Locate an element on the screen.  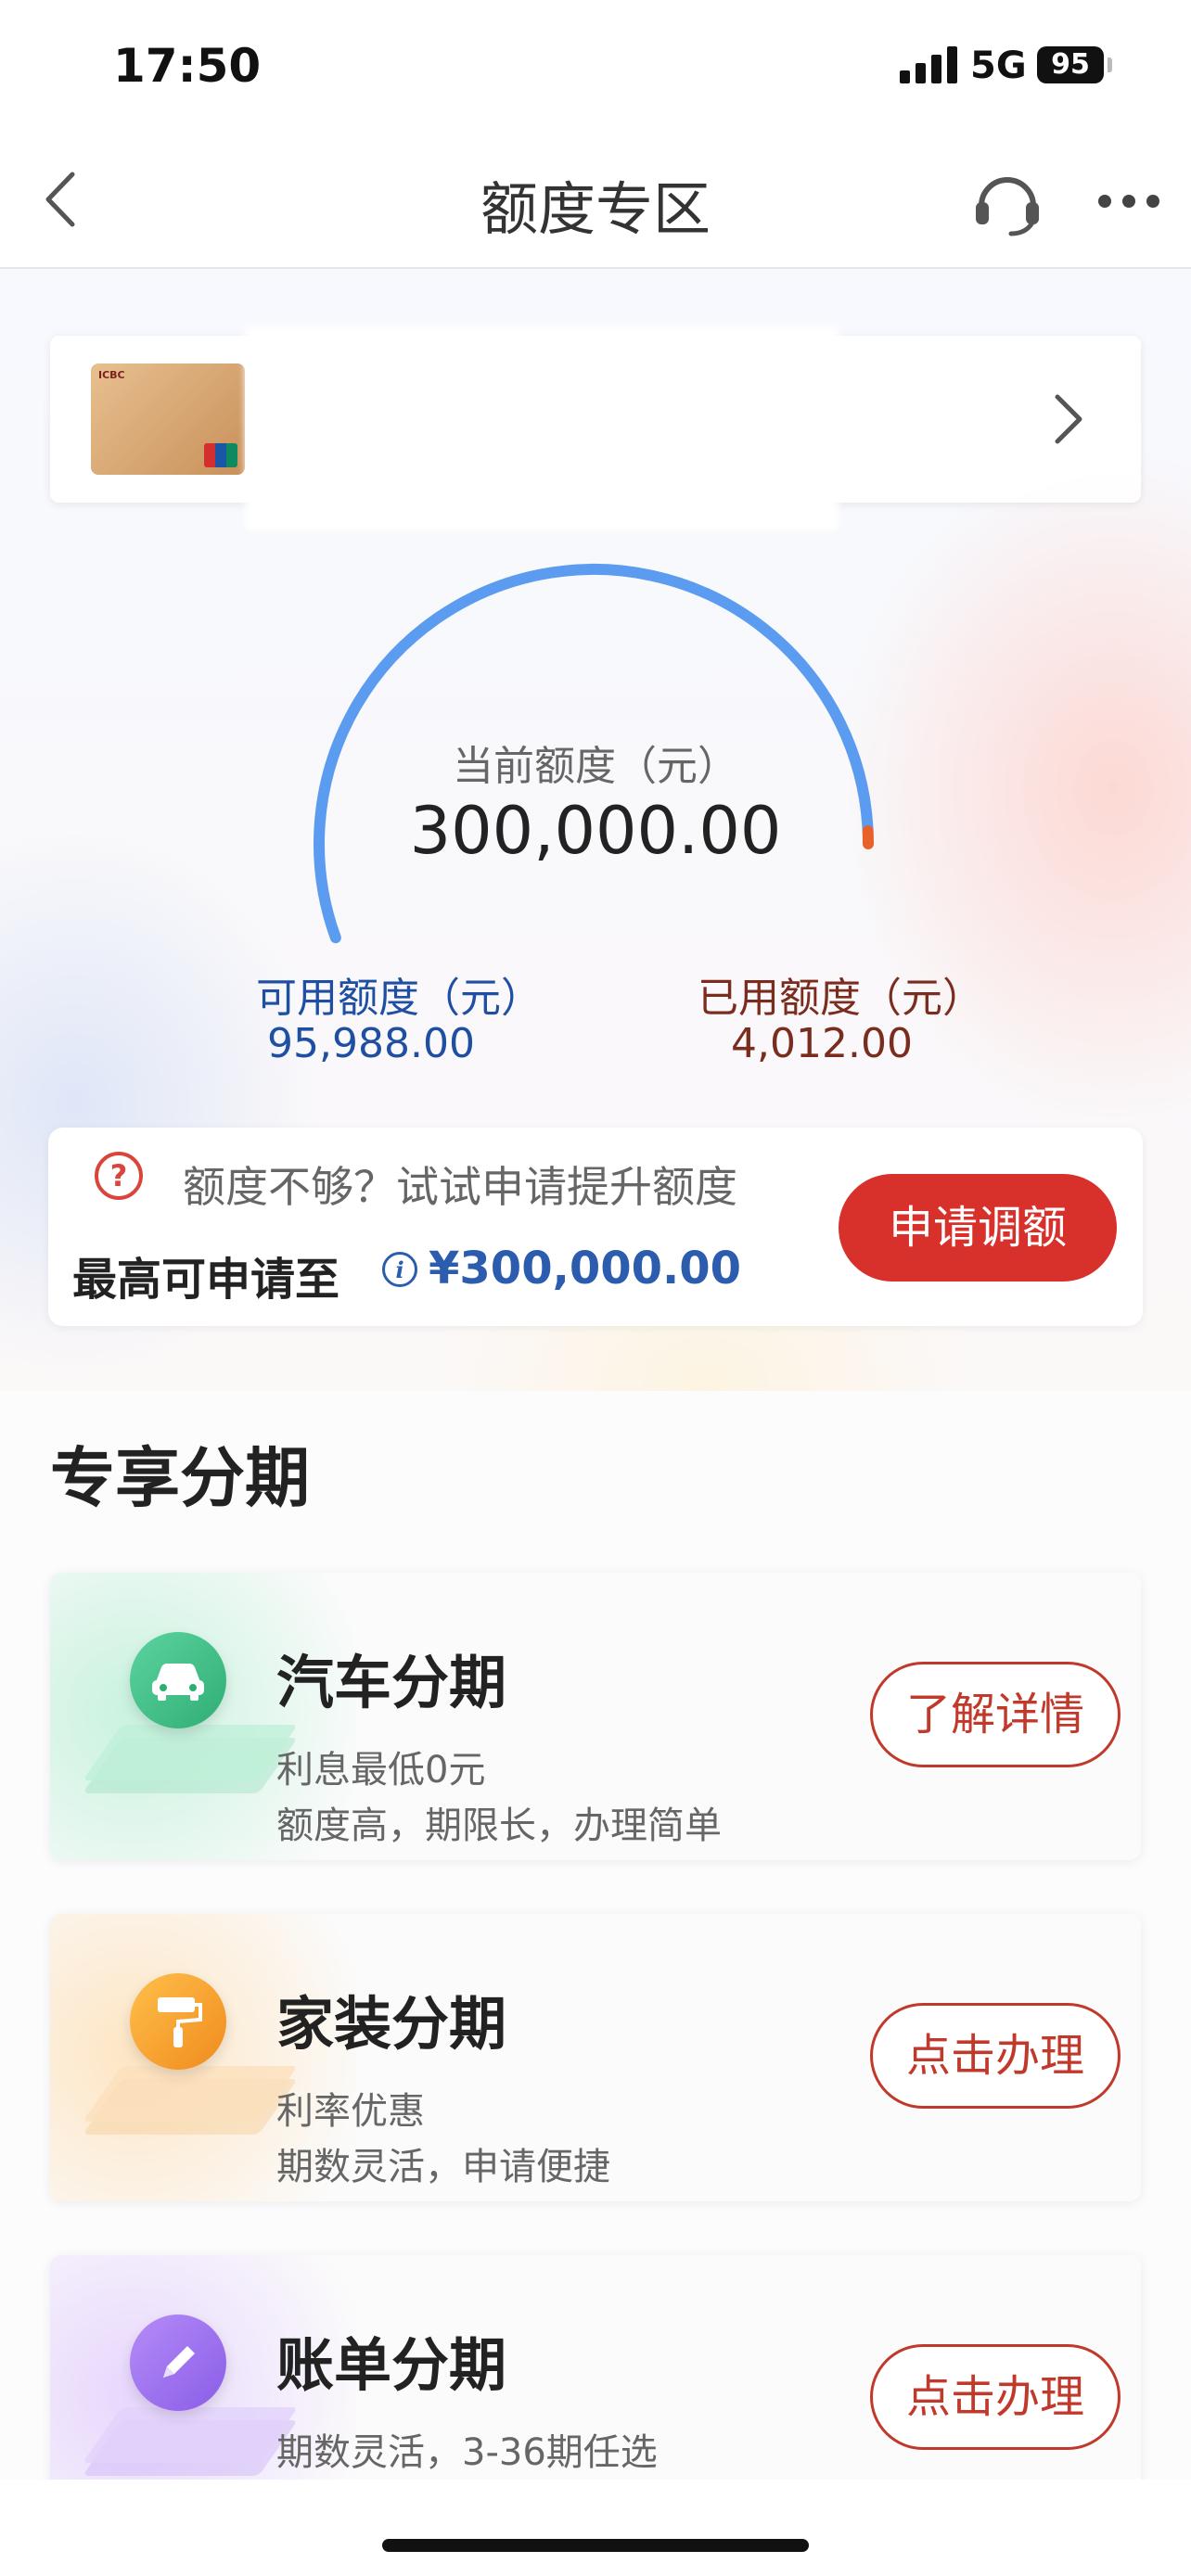
used-credit-label: 已用额度（元） is located at coordinates (840, 998).